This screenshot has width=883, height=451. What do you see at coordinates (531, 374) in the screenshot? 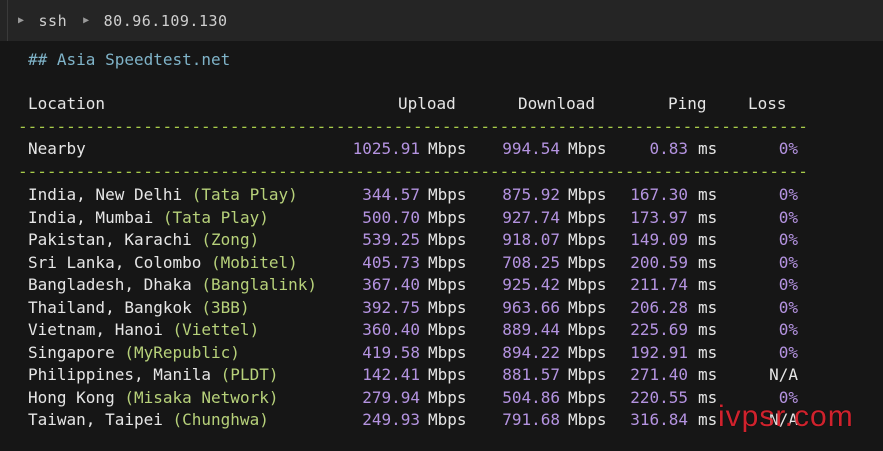
I see `row-download: 881.57` at bounding box center [531, 374].